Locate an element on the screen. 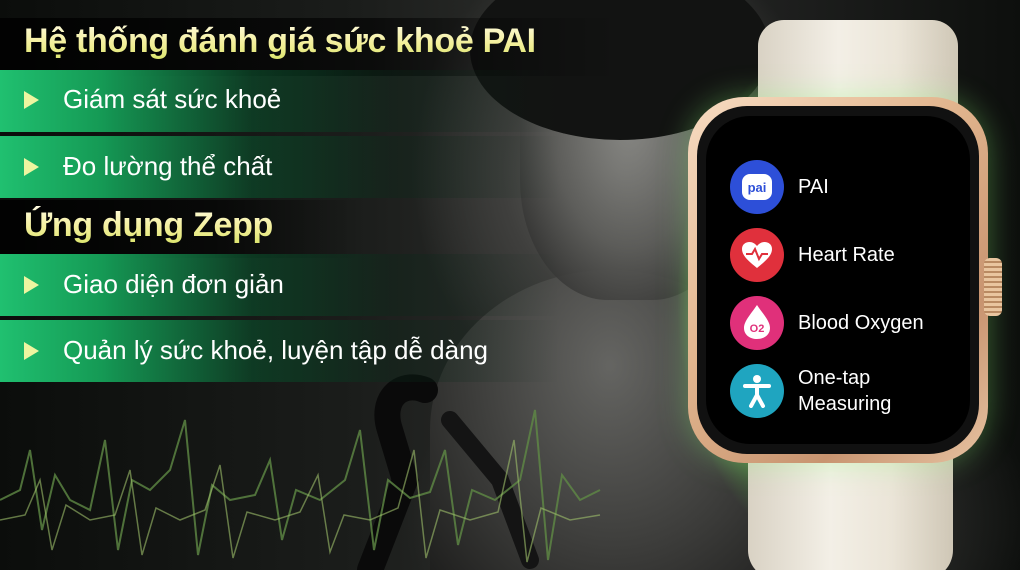 This screenshot has width=1020, height=570. watch-app-heart-rate: Heart Rate is located at coordinates (812, 255).